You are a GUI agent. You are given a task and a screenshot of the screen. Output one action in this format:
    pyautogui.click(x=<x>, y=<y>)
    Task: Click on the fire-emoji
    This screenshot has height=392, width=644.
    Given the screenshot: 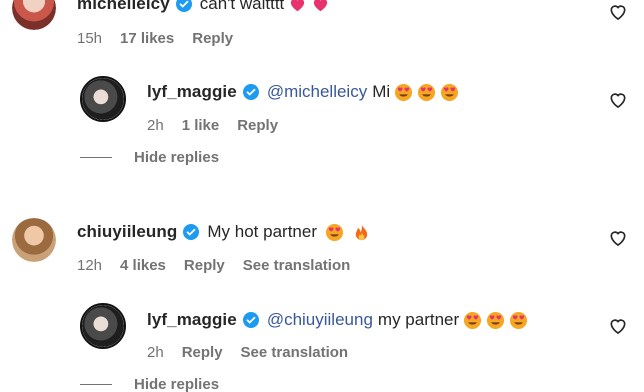 What is the action you would take?
    pyautogui.click(x=361, y=231)
    